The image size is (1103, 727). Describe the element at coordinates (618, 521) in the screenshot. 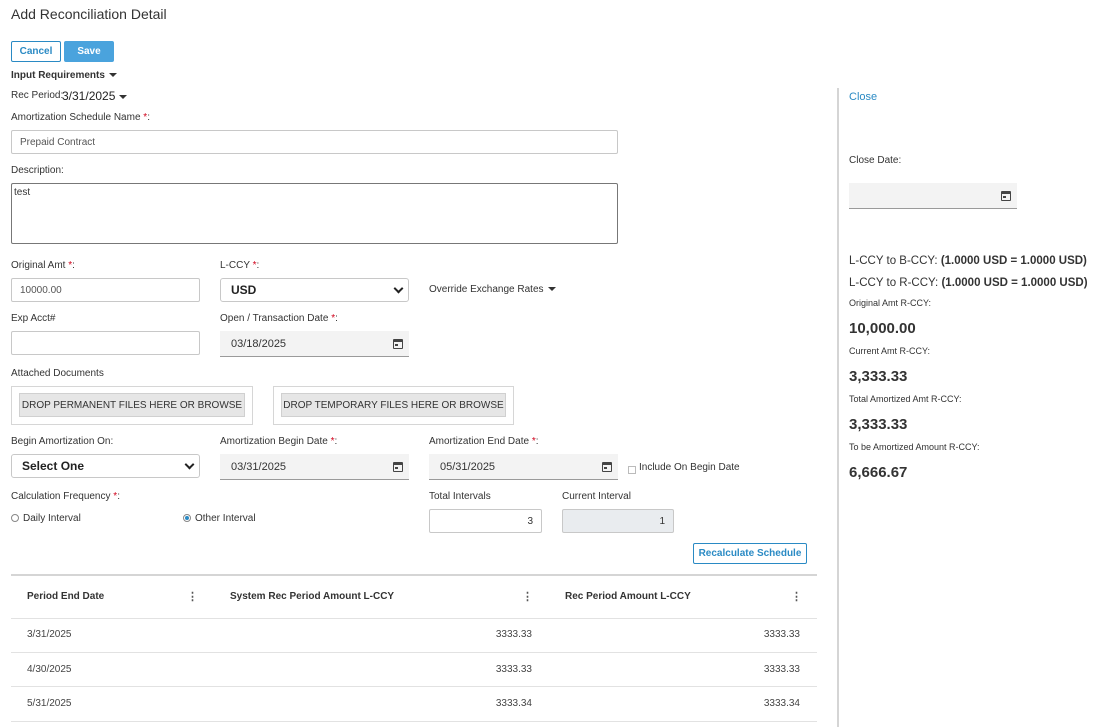

I see `current-interval-input: 1` at that location.